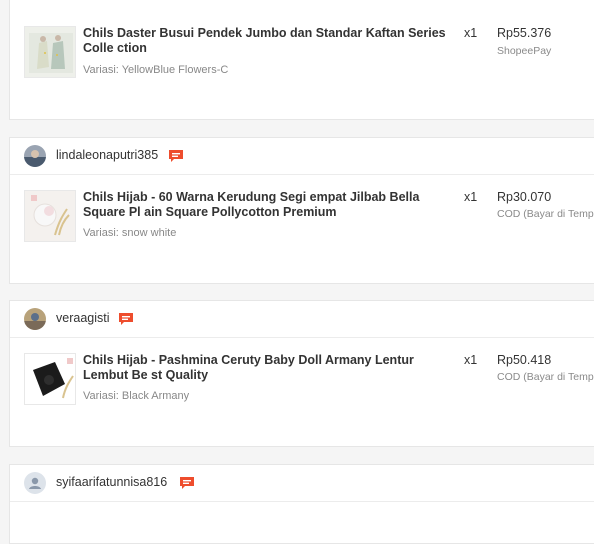  I want to click on buyer-username: veraagisti, so click(83, 318).